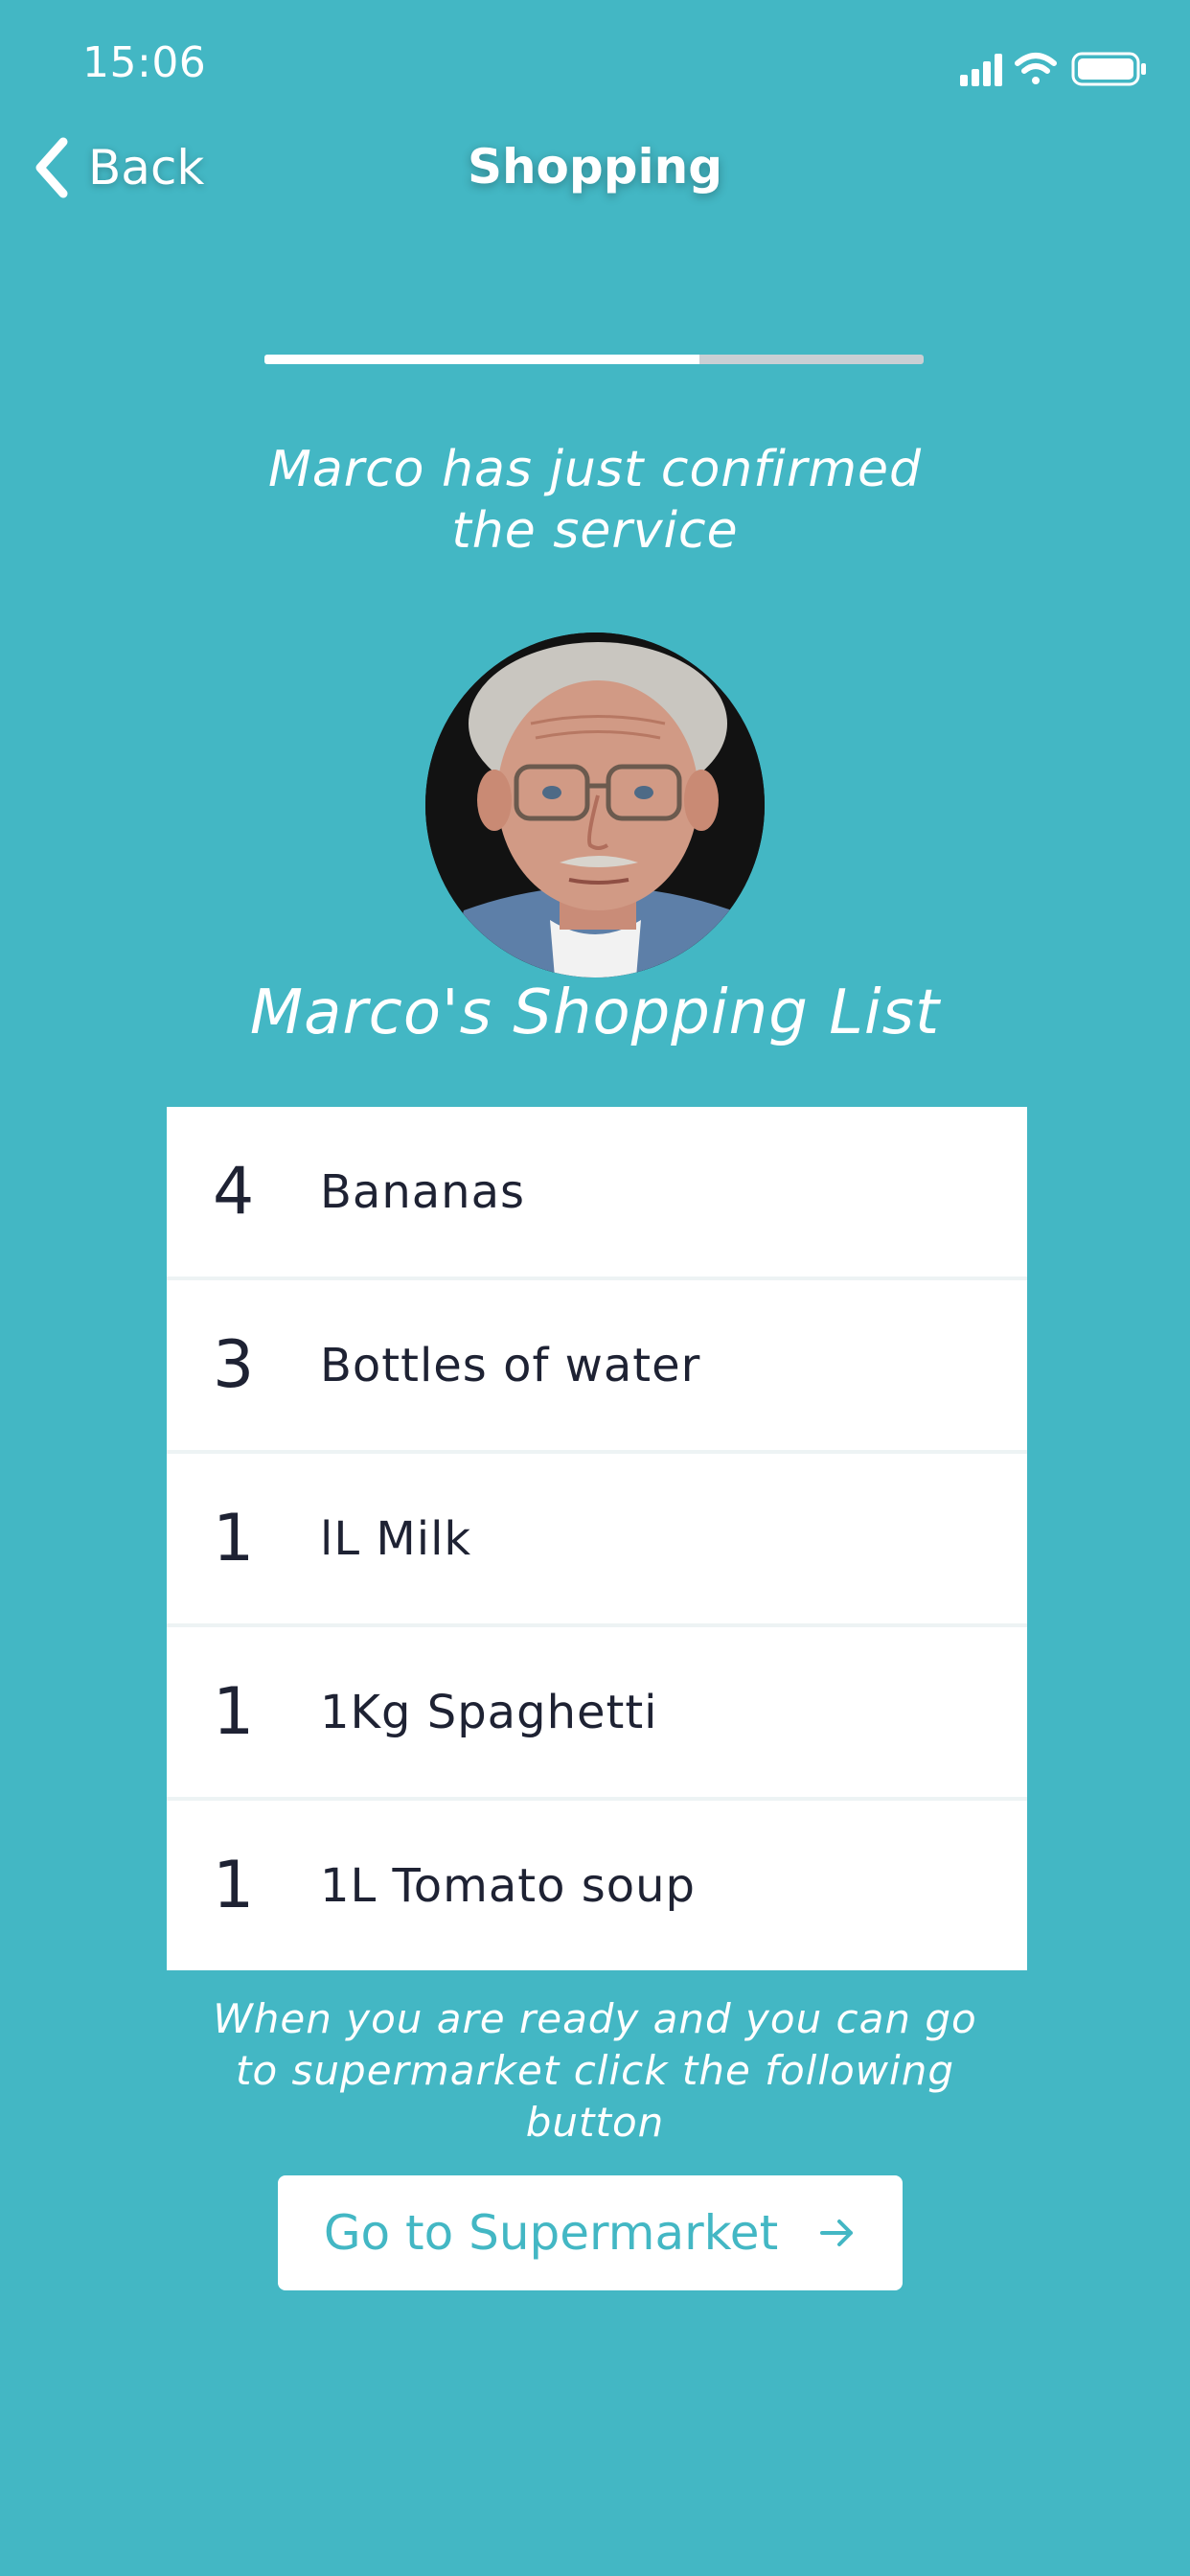 Image resolution: width=1190 pixels, height=2576 pixels. I want to click on avatar-photo, so click(595, 805).